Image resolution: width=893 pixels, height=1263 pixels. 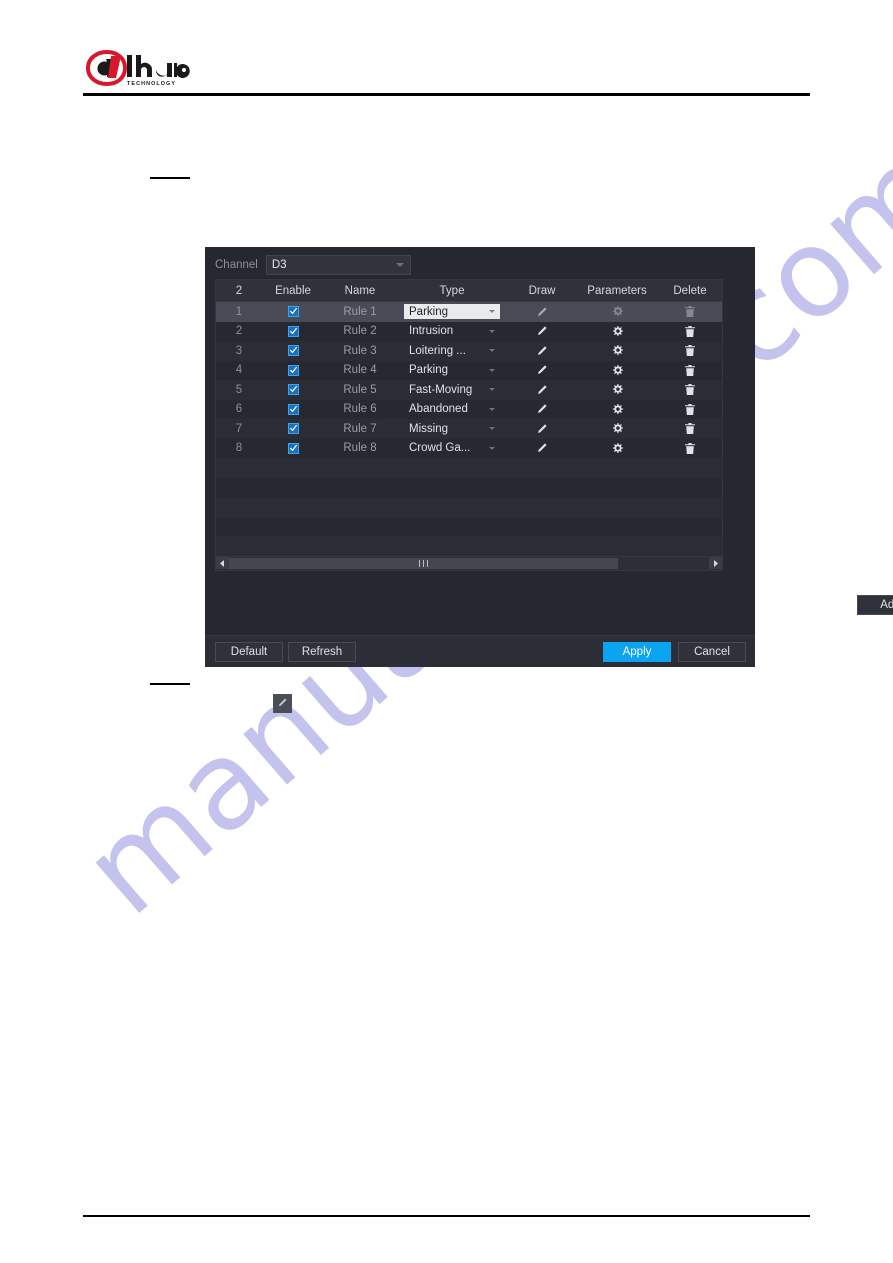 I want to click on scrollbar-track, so click(x=469, y=563).